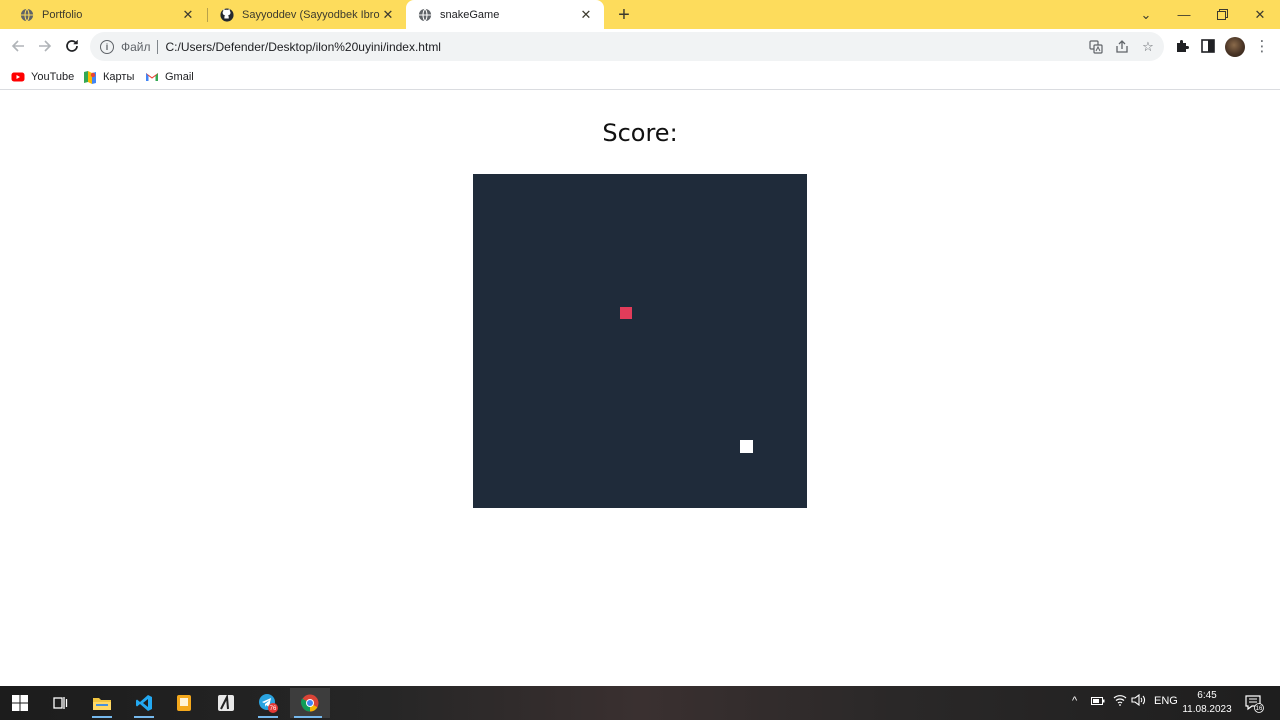 The image size is (1280, 720). Describe the element at coordinates (640, 703) in the screenshot. I see `windows-taskbar: 76 ^ ENG 6:45 11.08.2023 16` at that location.